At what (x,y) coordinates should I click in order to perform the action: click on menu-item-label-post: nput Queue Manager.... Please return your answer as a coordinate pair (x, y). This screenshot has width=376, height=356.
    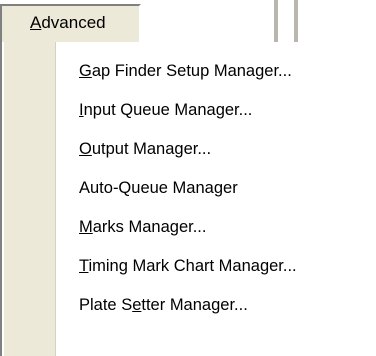
    Looking at the image, I should click on (168, 110).